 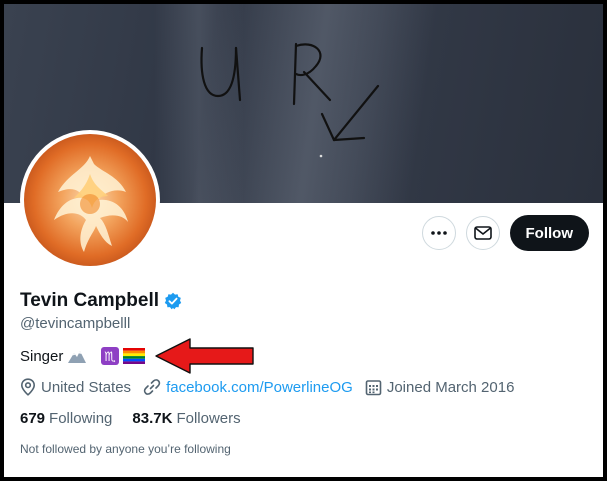 What do you see at coordinates (373, 387) in the screenshot?
I see `calendar-icon` at bounding box center [373, 387].